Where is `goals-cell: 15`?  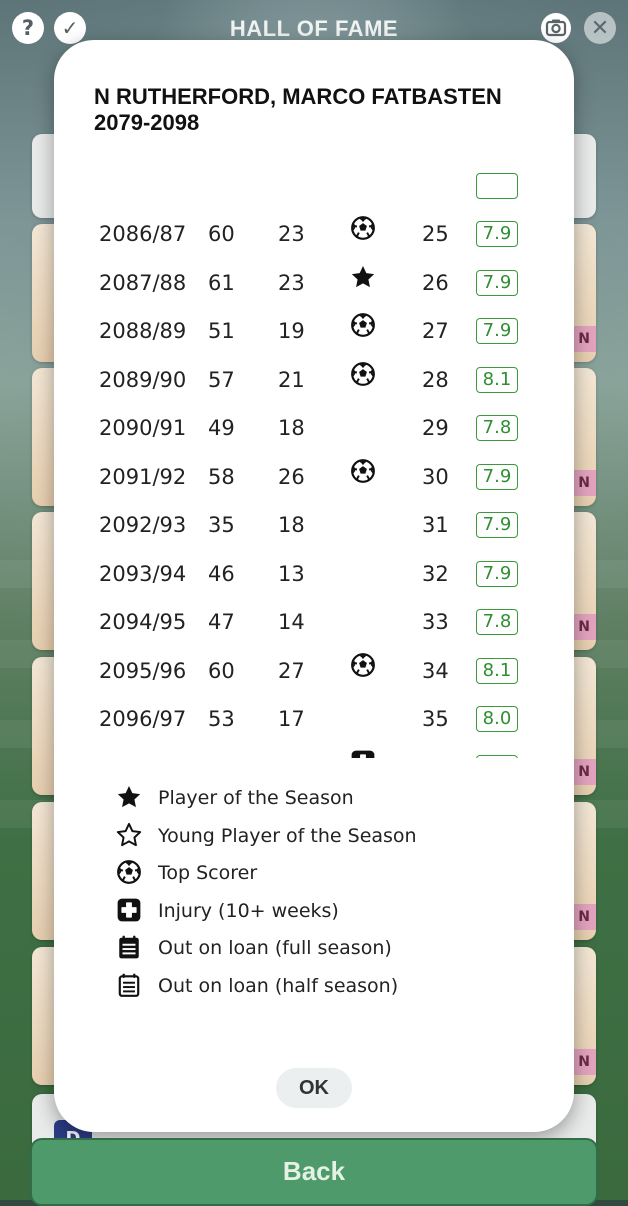 goals-cell: 15 is located at coordinates (291, 751).